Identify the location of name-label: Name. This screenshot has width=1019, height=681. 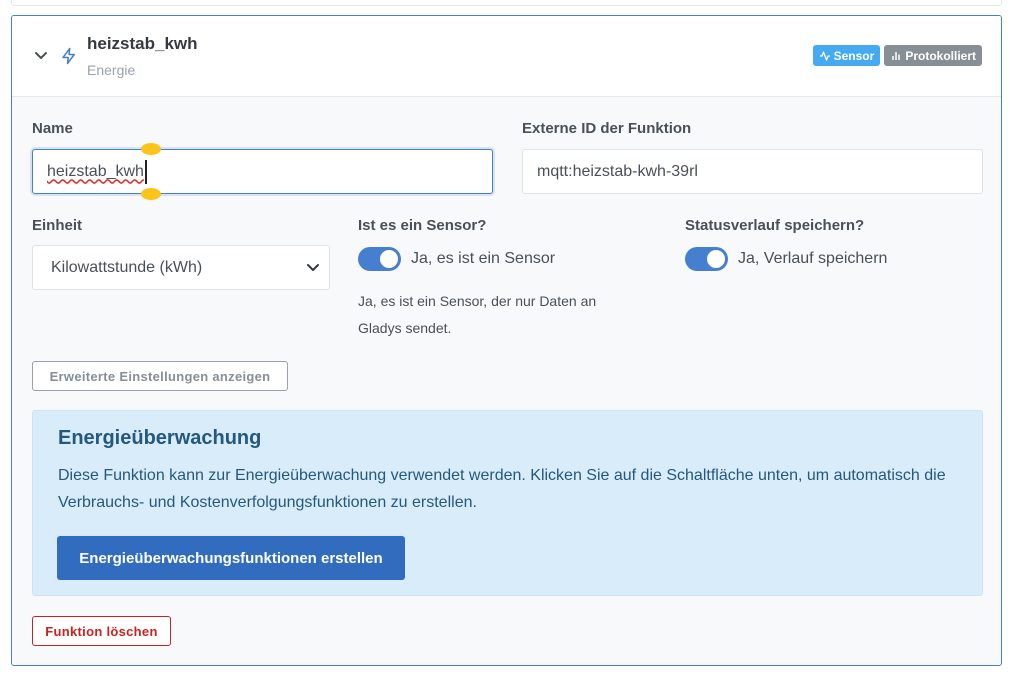
(52, 128).